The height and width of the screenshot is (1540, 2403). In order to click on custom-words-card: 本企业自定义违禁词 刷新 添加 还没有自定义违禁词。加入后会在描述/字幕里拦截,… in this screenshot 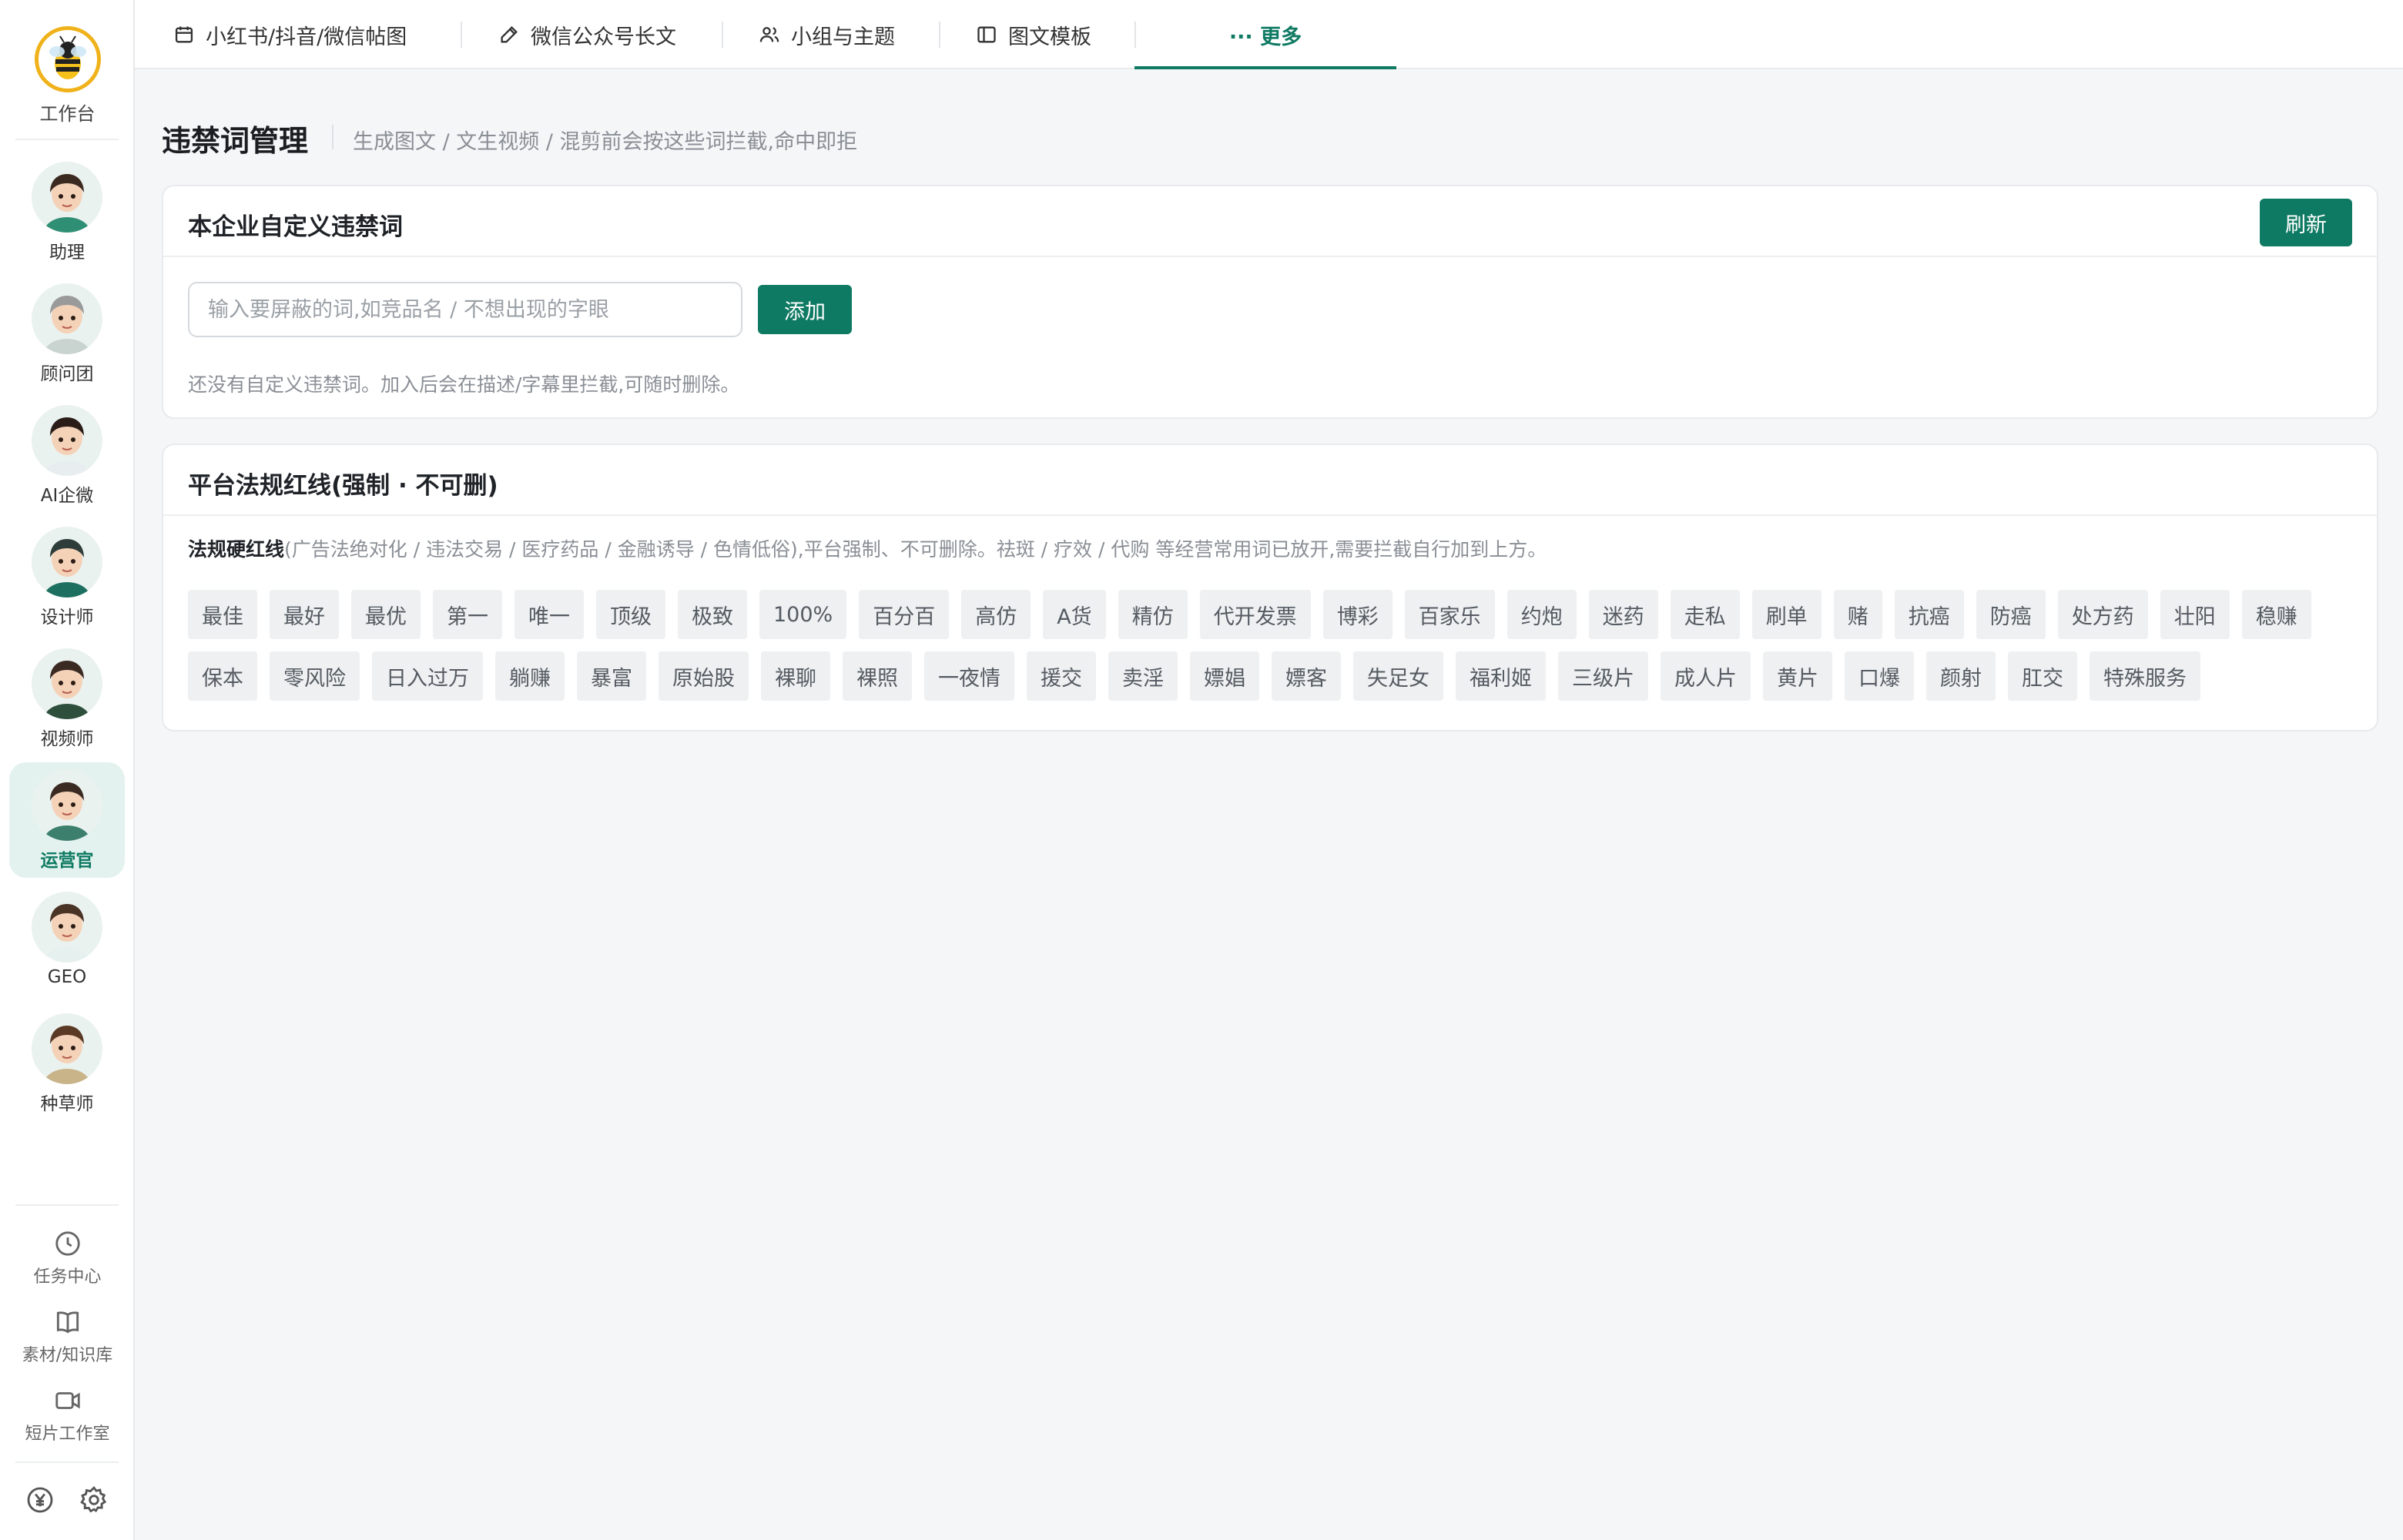, I will do `click(1270, 302)`.